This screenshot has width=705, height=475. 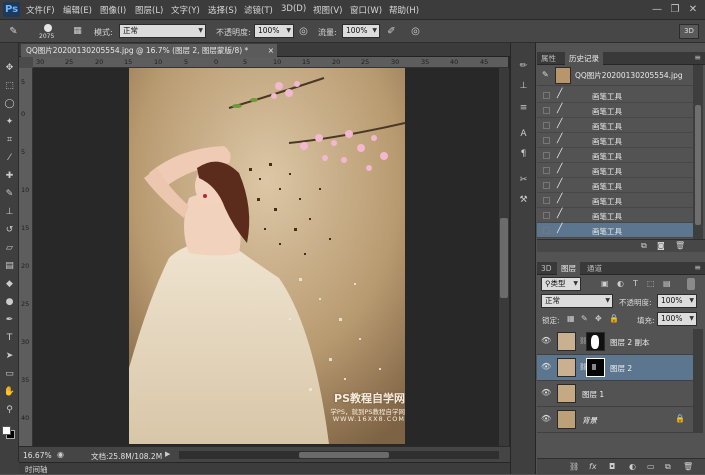 I want to click on move-tool-icon: ✥, so click(x=9, y=68).